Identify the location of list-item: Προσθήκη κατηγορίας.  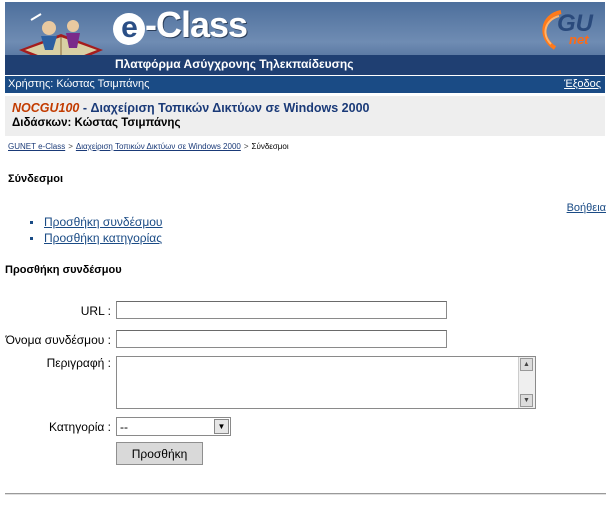
(96, 238).